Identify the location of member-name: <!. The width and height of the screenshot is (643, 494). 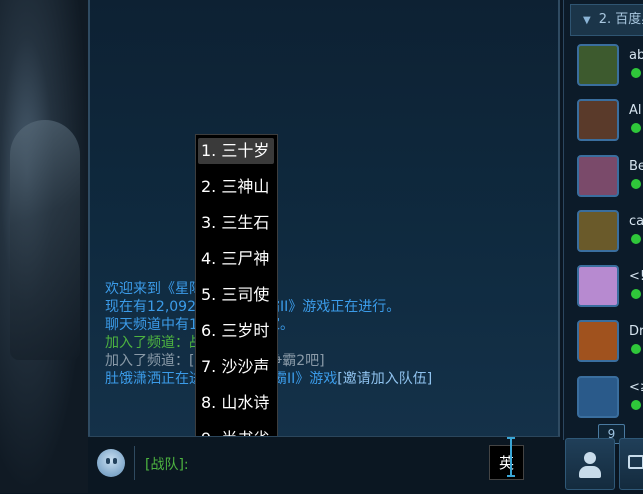
(636, 276).